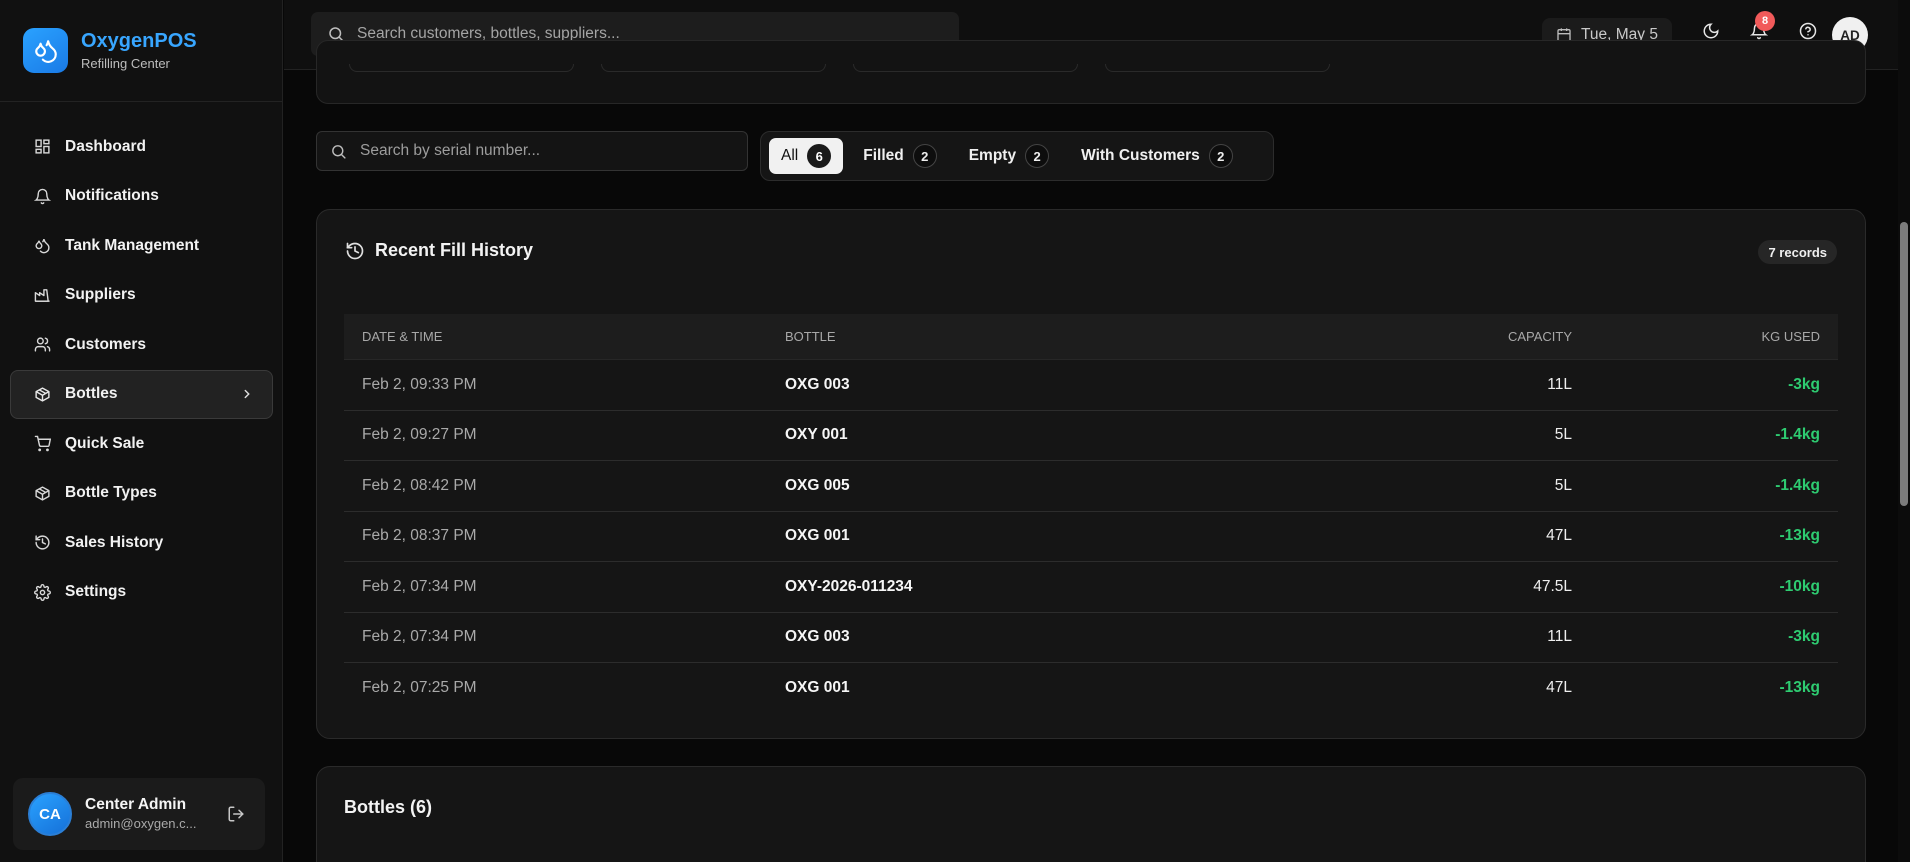 The height and width of the screenshot is (862, 1910). What do you see at coordinates (338, 151) in the screenshot?
I see `search-icon` at bounding box center [338, 151].